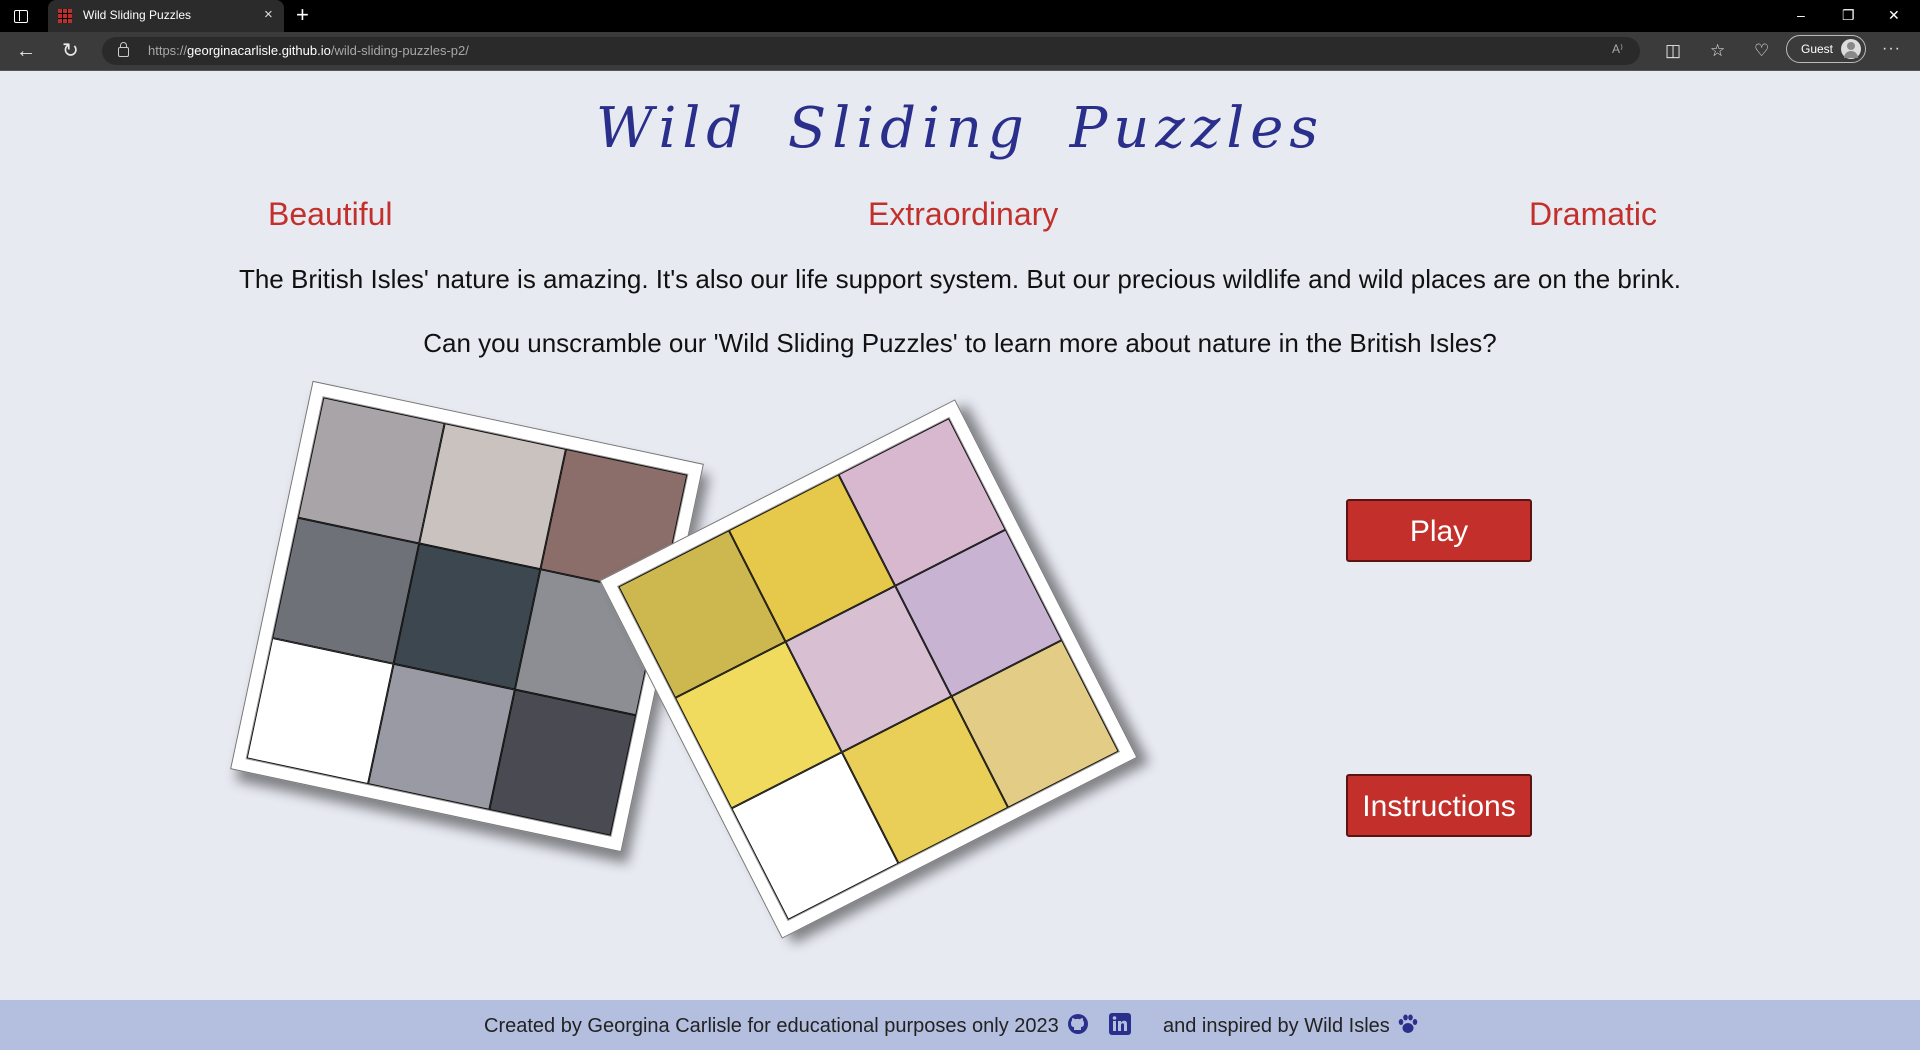  I want to click on play-button: Play, so click(1439, 530).